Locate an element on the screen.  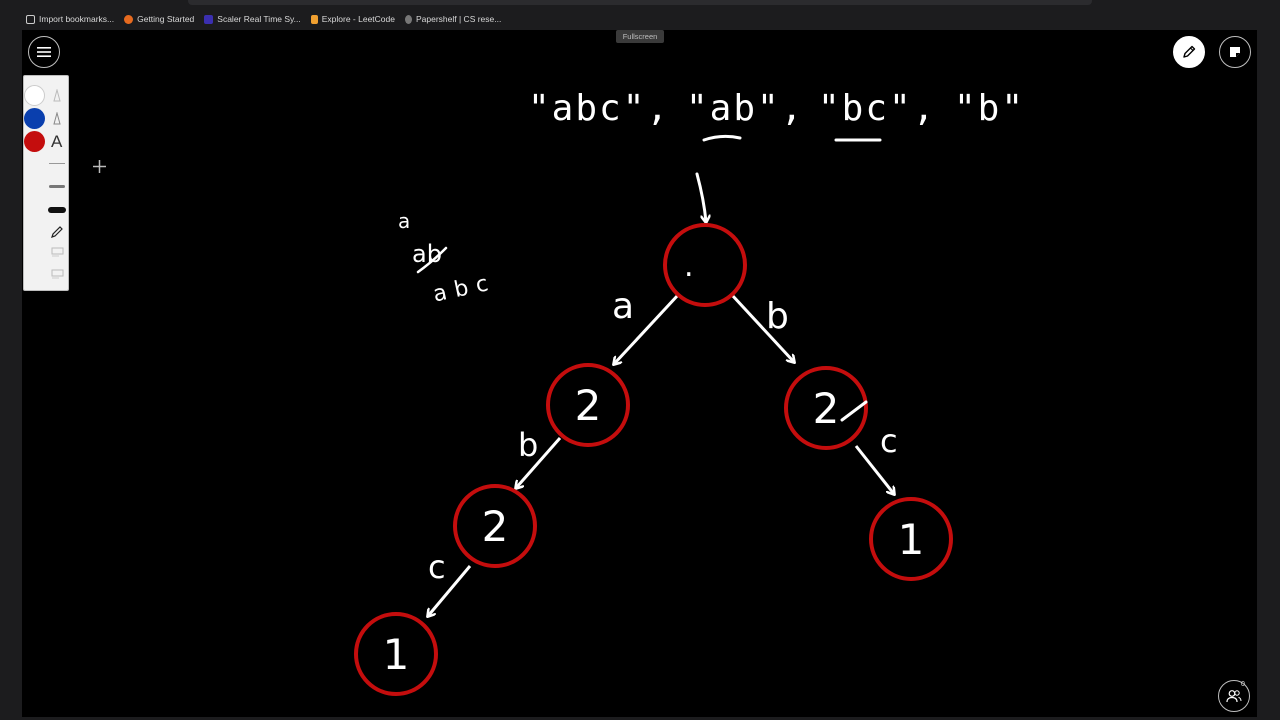
note-abc: abc is located at coordinates (464, 289).